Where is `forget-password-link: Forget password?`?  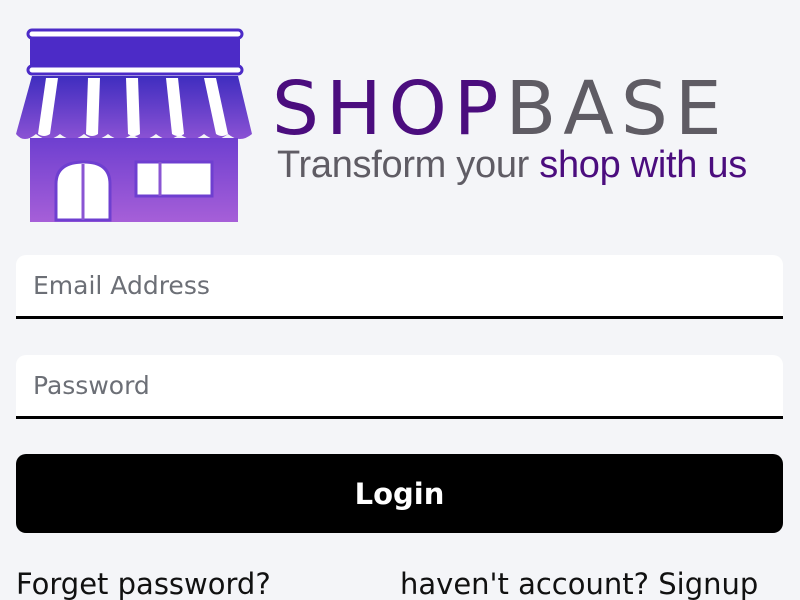
forget-password-link: Forget password? is located at coordinates (143, 583).